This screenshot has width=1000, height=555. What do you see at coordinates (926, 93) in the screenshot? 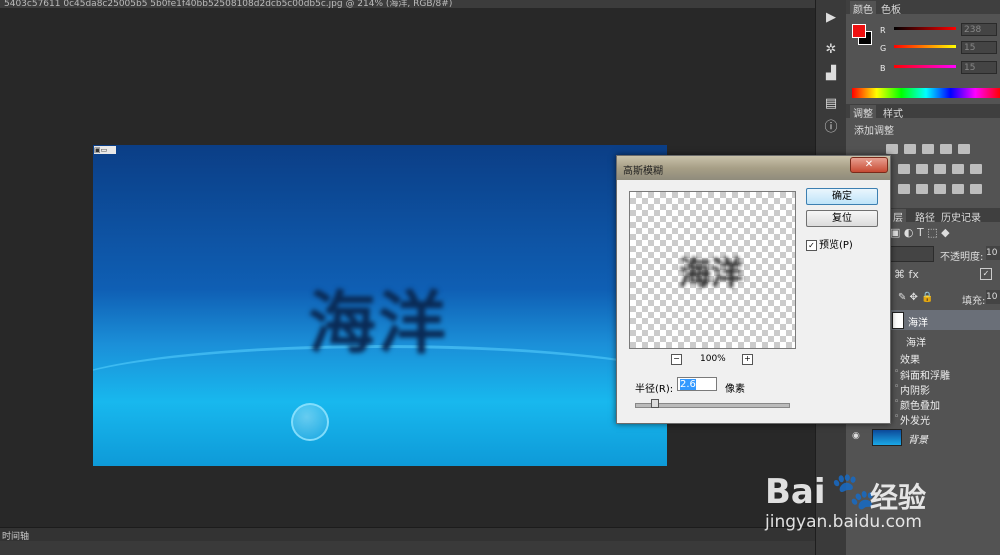
I see `color-spectrum-bar` at bounding box center [926, 93].